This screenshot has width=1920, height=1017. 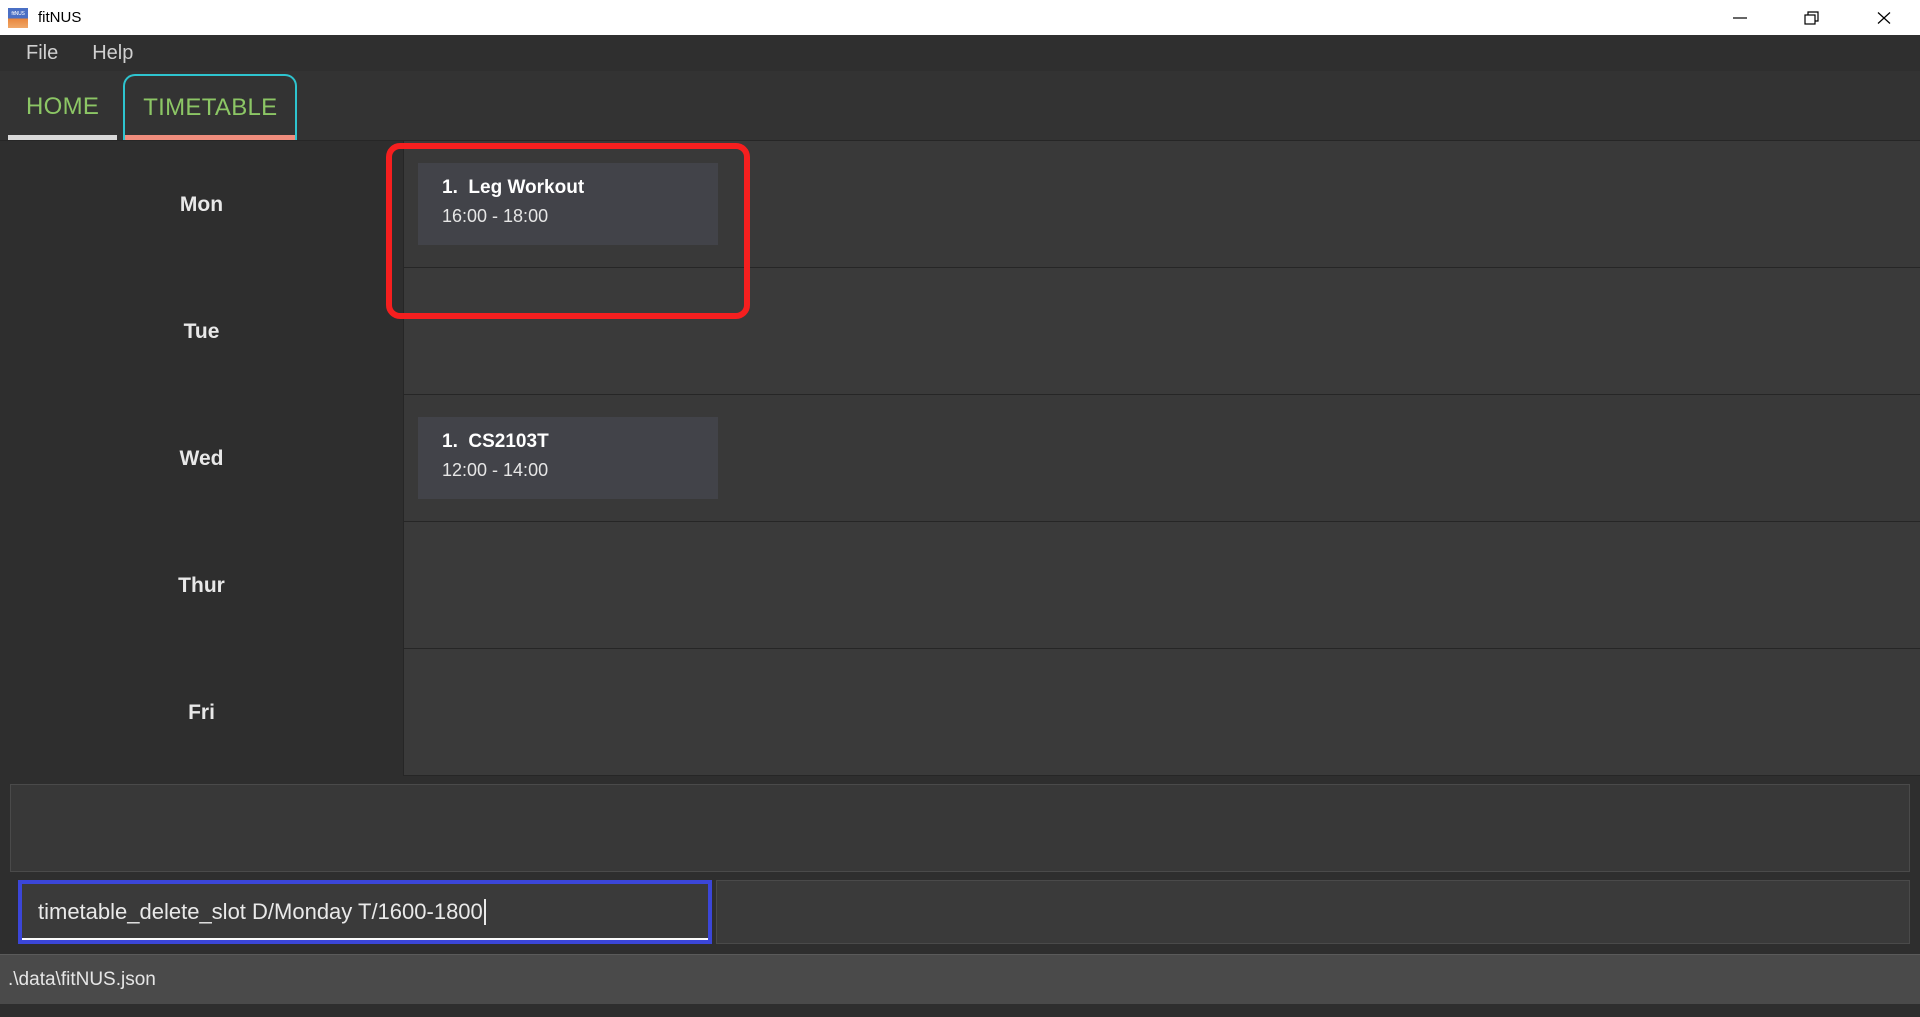 I want to click on result-display-text, so click(x=960, y=828).